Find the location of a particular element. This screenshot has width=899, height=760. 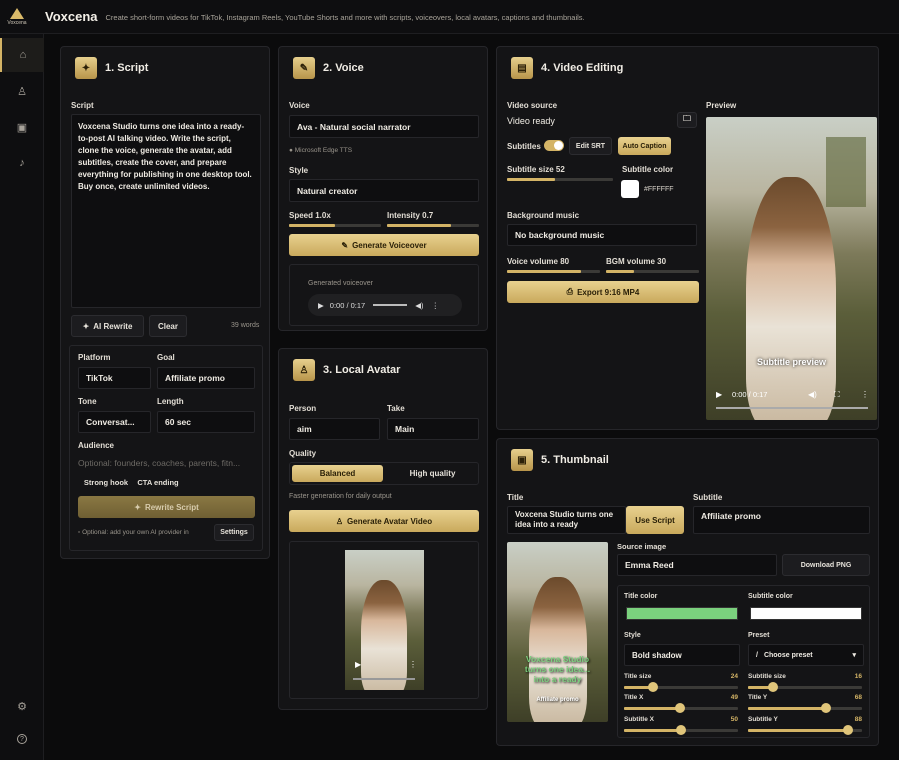

intensity-fill is located at coordinates (419, 225).